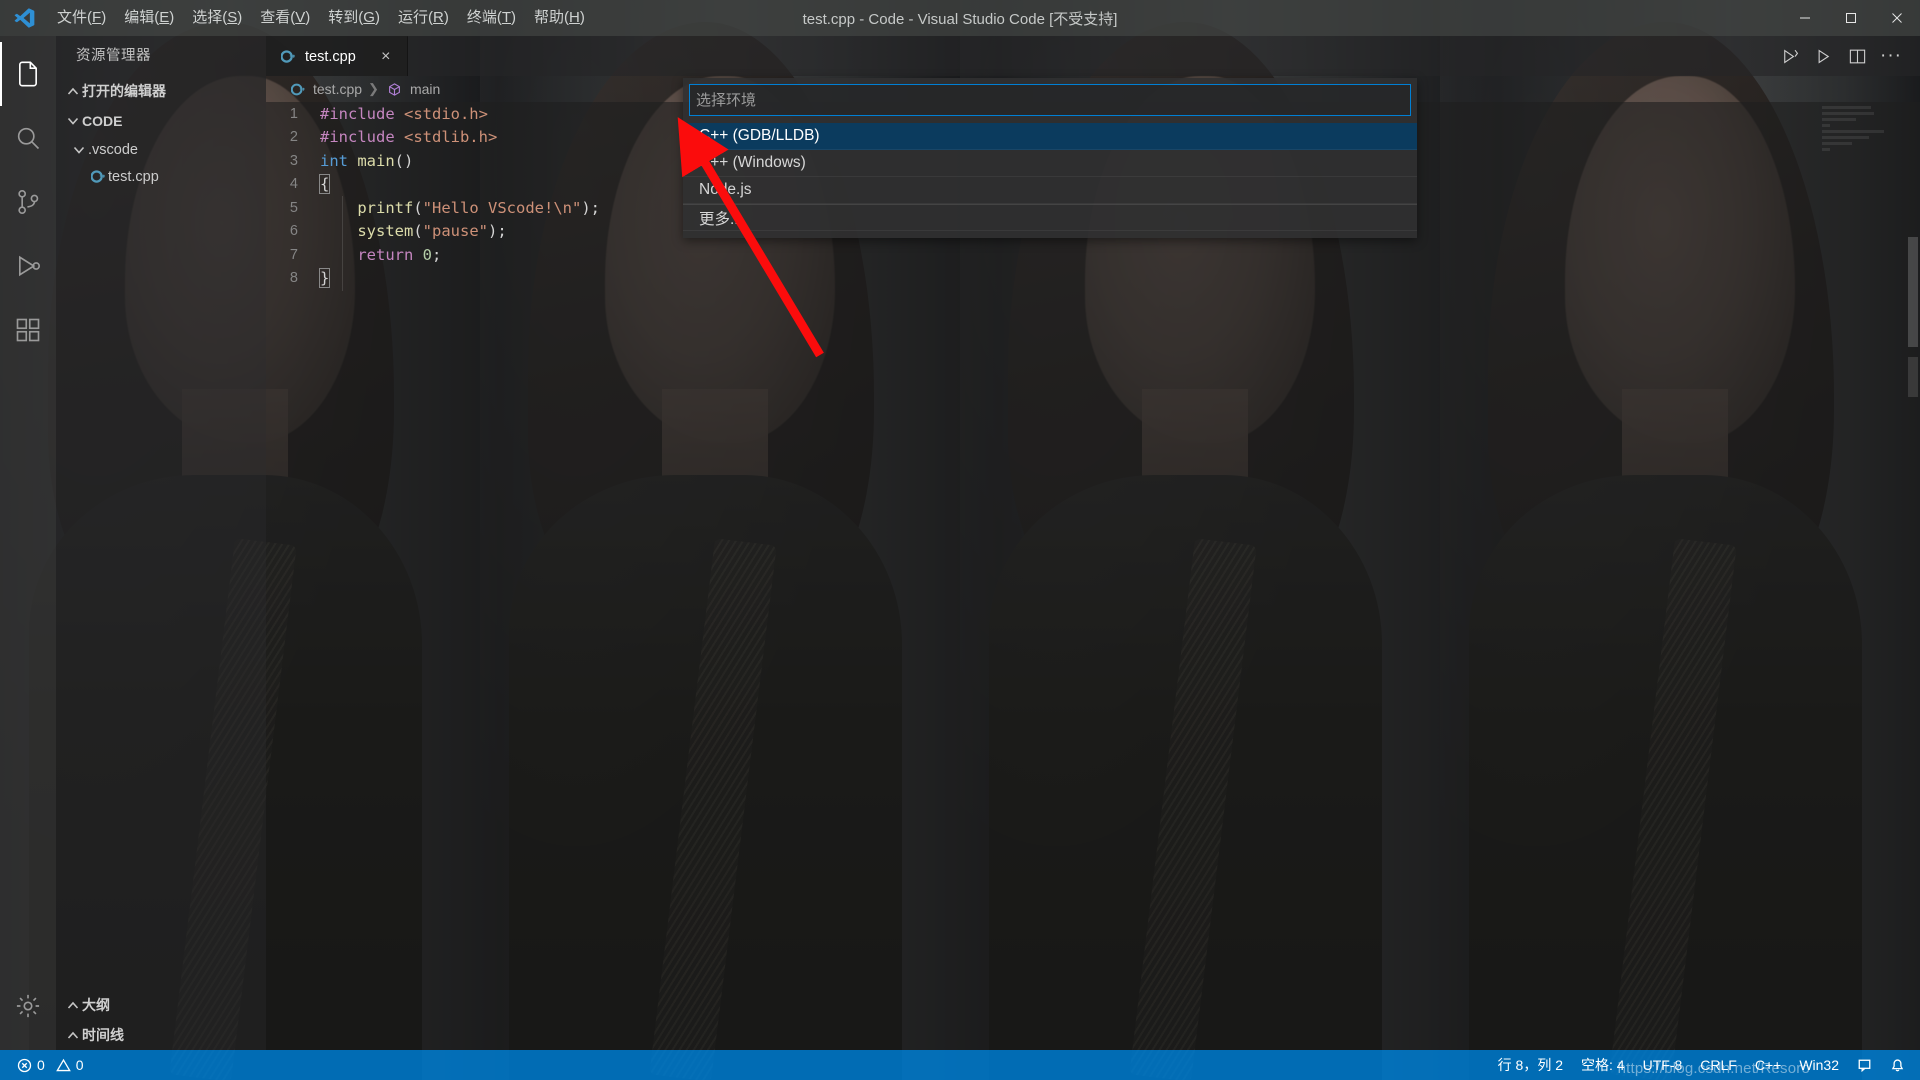 This screenshot has width=1920, height=1080. Describe the element at coordinates (96, 1005) in the screenshot. I see `sidebar-section-label: 大纲` at that location.